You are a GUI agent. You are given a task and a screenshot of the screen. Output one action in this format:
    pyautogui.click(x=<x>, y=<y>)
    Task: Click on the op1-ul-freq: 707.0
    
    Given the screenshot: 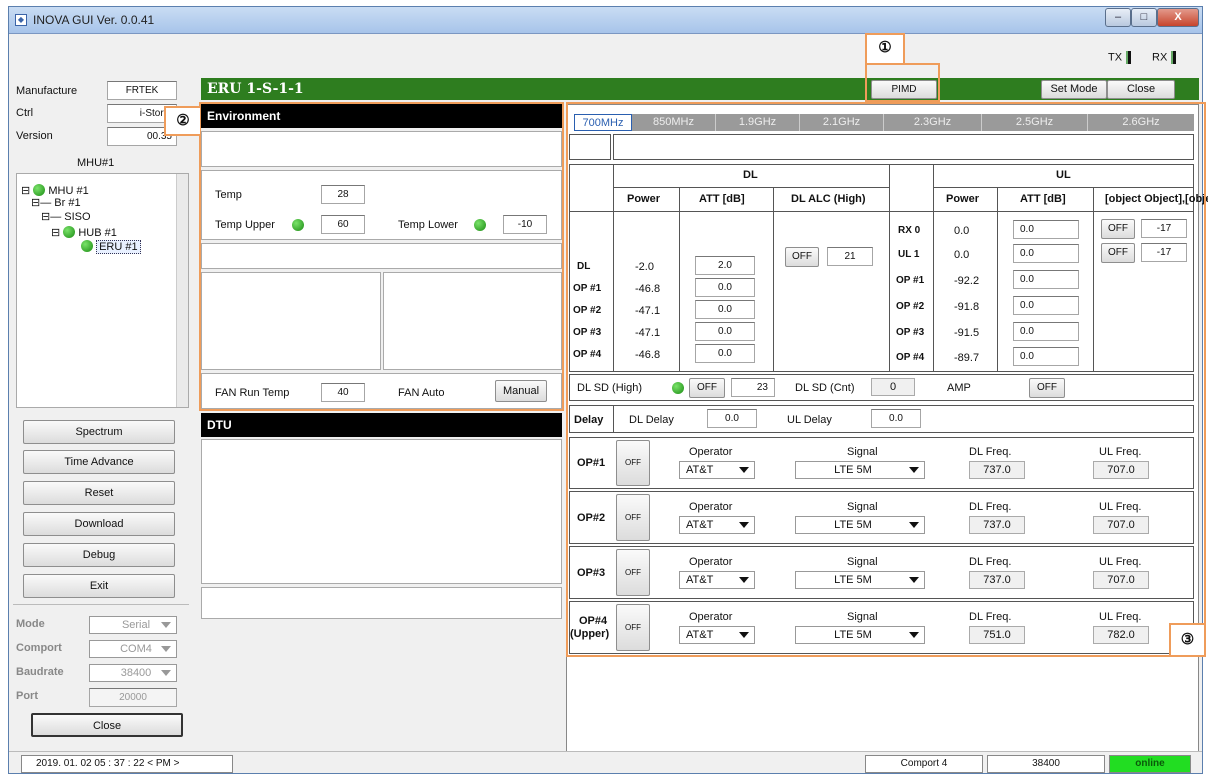 What is the action you would take?
    pyautogui.click(x=1121, y=470)
    